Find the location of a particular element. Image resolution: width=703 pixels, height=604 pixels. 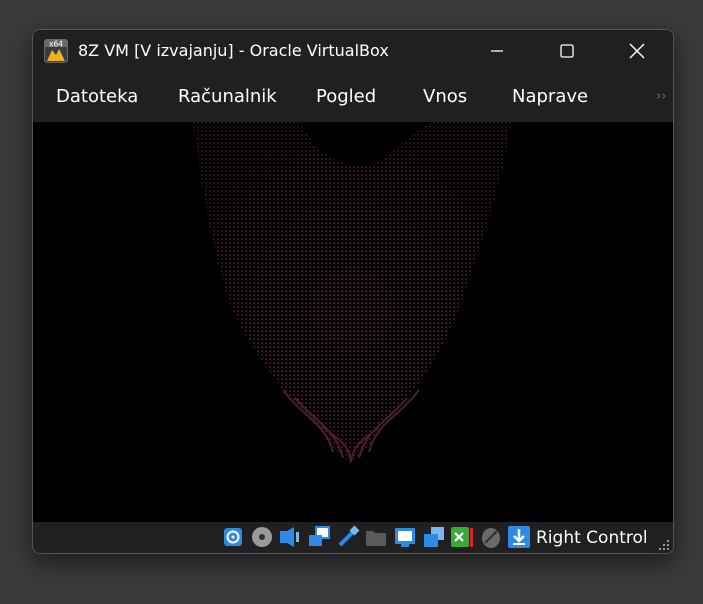

status-bar: Right Control is located at coordinates (353, 537).